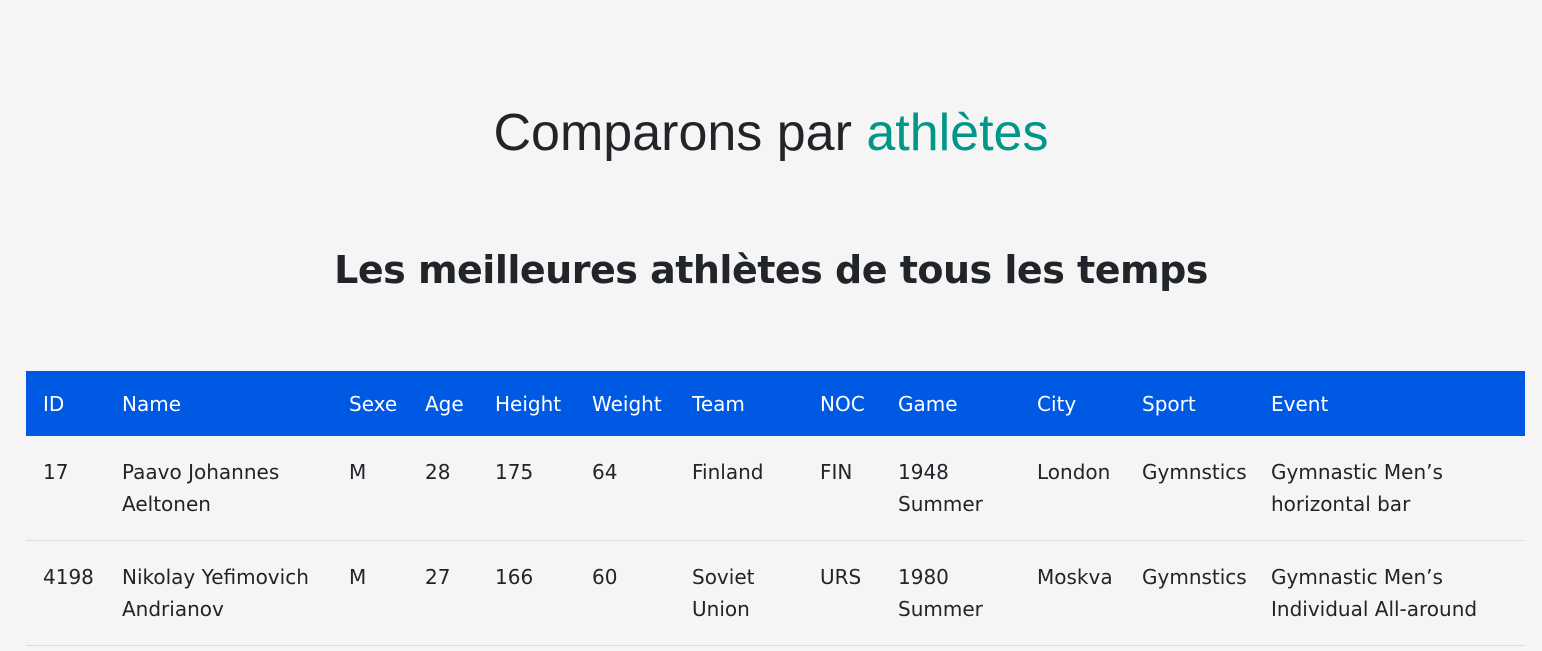  I want to click on column-header-noc: NOC, so click(842, 403).